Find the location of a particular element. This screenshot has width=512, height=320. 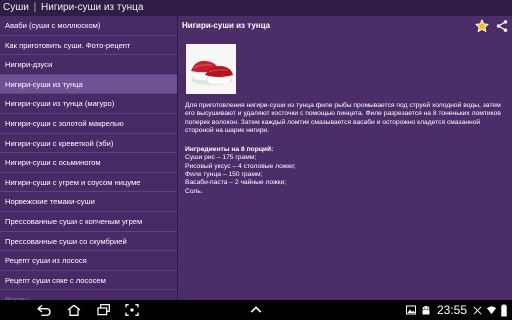

ingredients-title: Ингредиенты на 8 порций: is located at coordinates (229, 150).